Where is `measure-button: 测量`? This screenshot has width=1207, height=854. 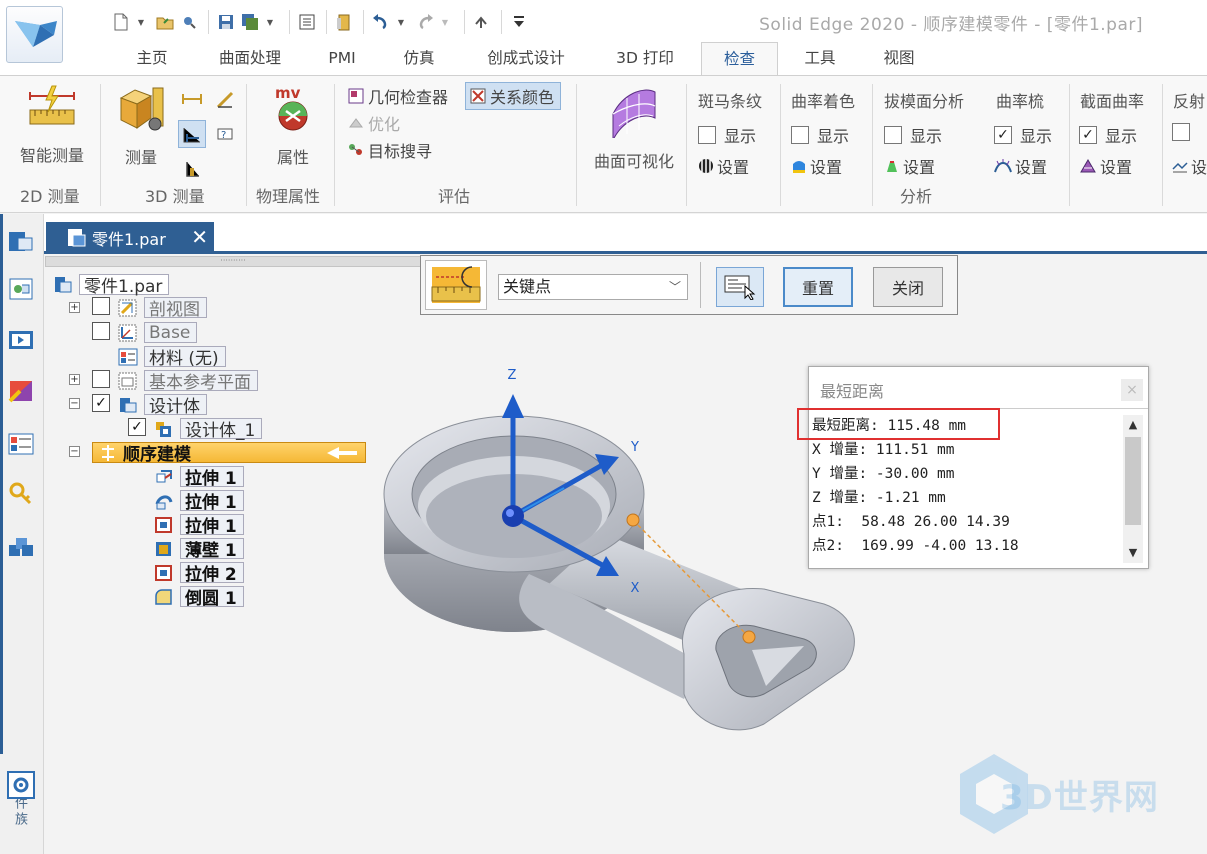 measure-button: 测量 is located at coordinates (141, 126).